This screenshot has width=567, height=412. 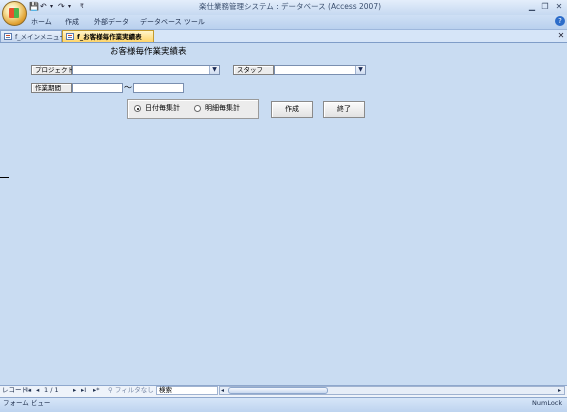 I want to click on tab-home: ホーム, so click(x=41, y=22).